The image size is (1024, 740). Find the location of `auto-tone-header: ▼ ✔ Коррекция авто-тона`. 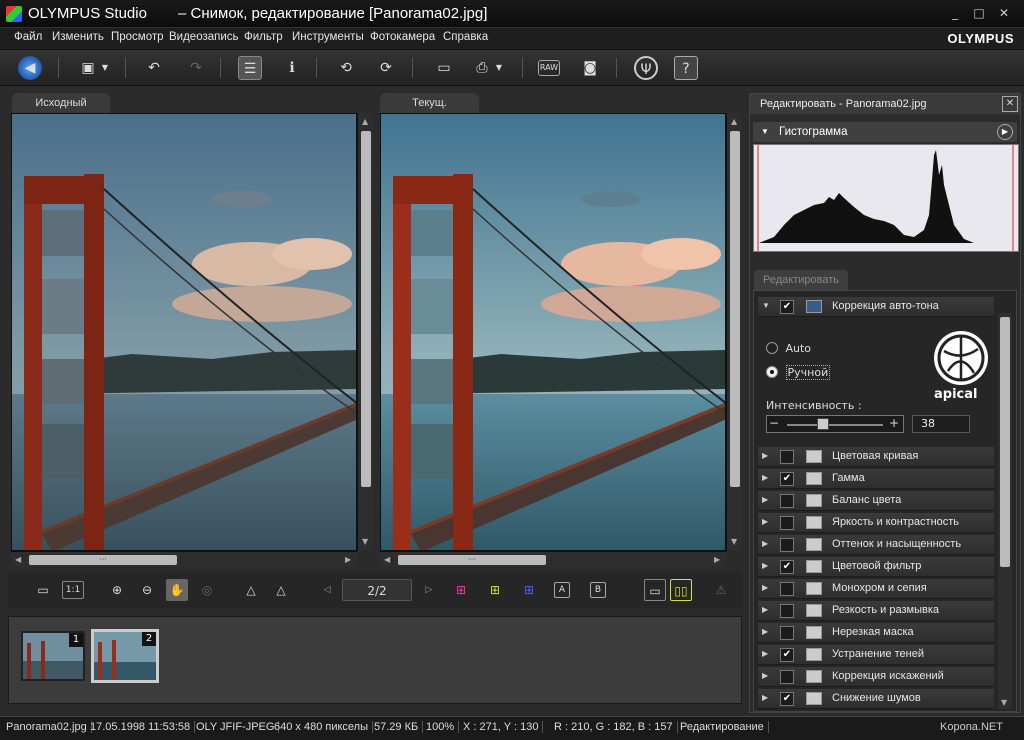

auto-tone-header: ▼ ✔ Коррекция авто-тона is located at coordinates (876, 307).